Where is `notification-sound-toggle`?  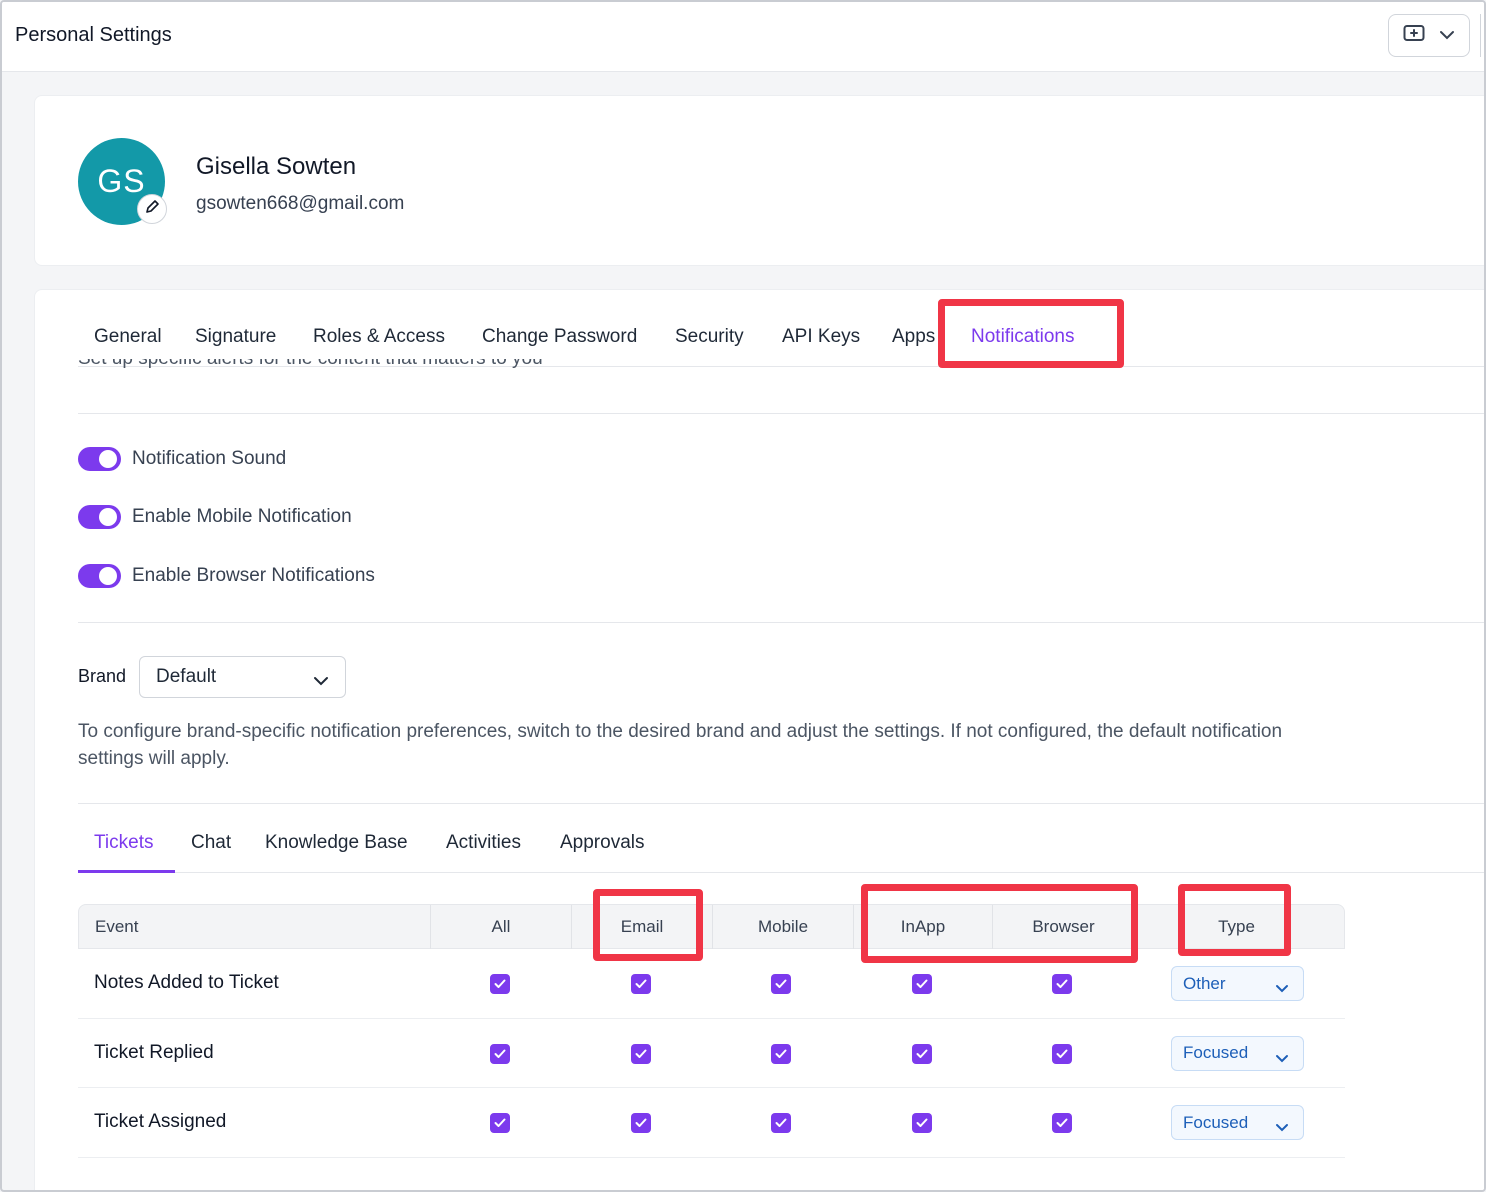
notification-sound-toggle is located at coordinates (99, 459).